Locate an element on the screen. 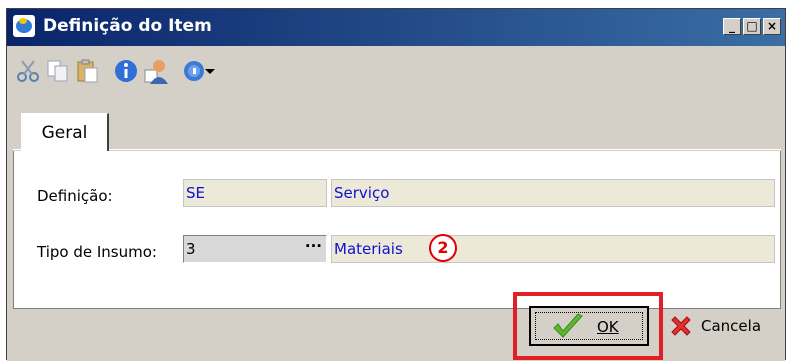 The height and width of the screenshot is (361, 790). minimize-button: _ is located at coordinates (732, 26).